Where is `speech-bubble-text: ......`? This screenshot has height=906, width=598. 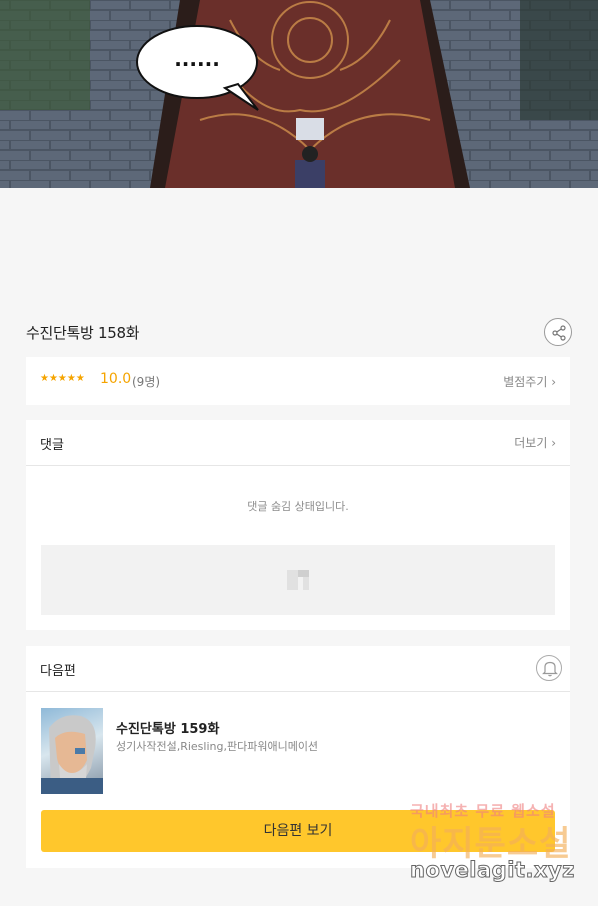
speech-bubble-text: ...... is located at coordinates (197, 59).